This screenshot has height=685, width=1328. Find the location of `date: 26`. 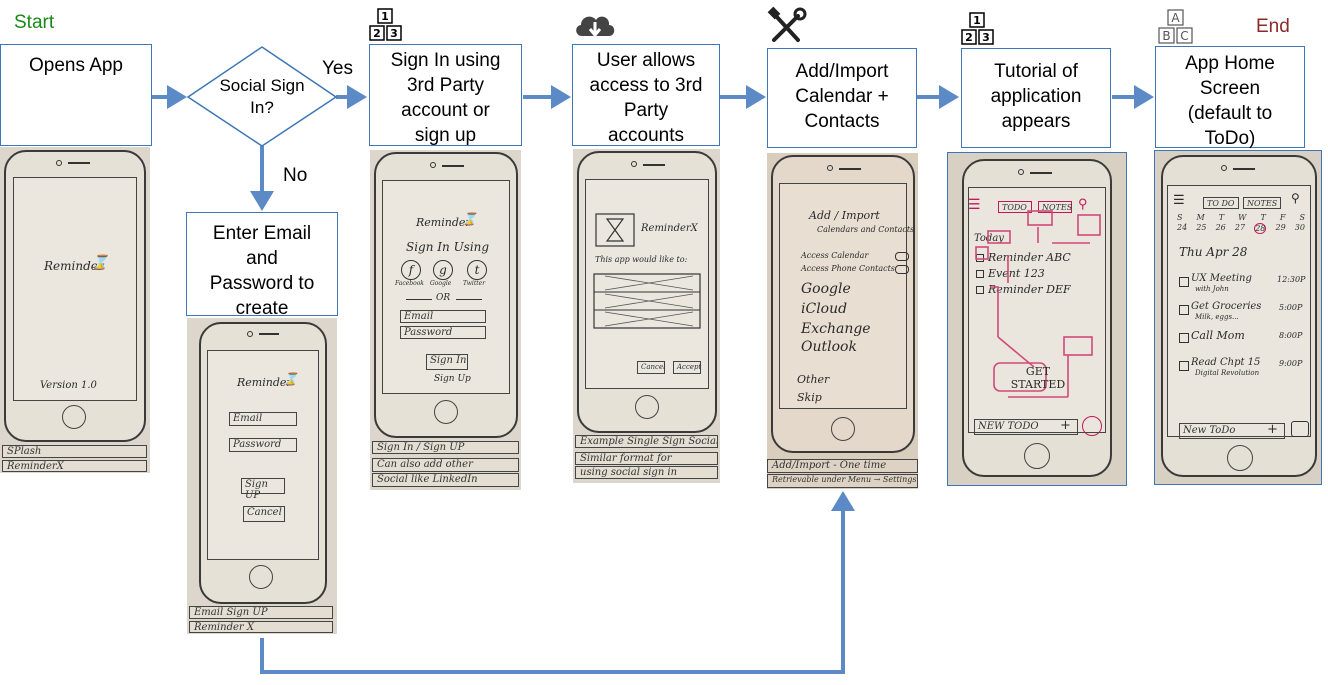

date: 26 is located at coordinates (1220, 227).